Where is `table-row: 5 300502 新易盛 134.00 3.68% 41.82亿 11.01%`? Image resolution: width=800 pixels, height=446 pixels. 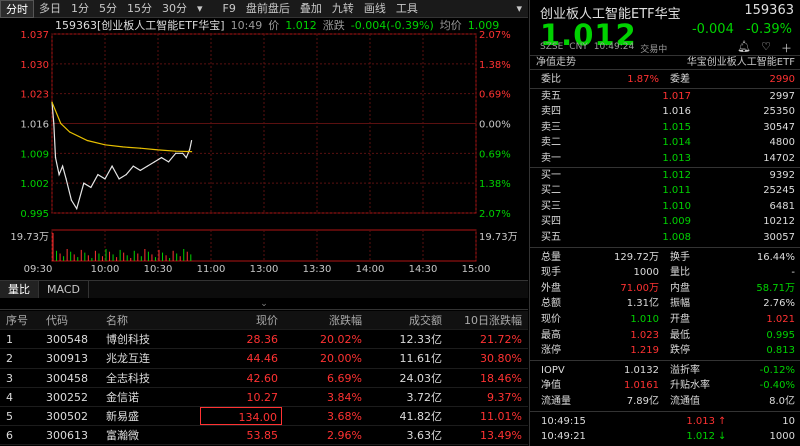
table-row: 5 300502 新易盛 134.00 3.68% 41.82亿 11.01% is located at coordinates (264, 416).